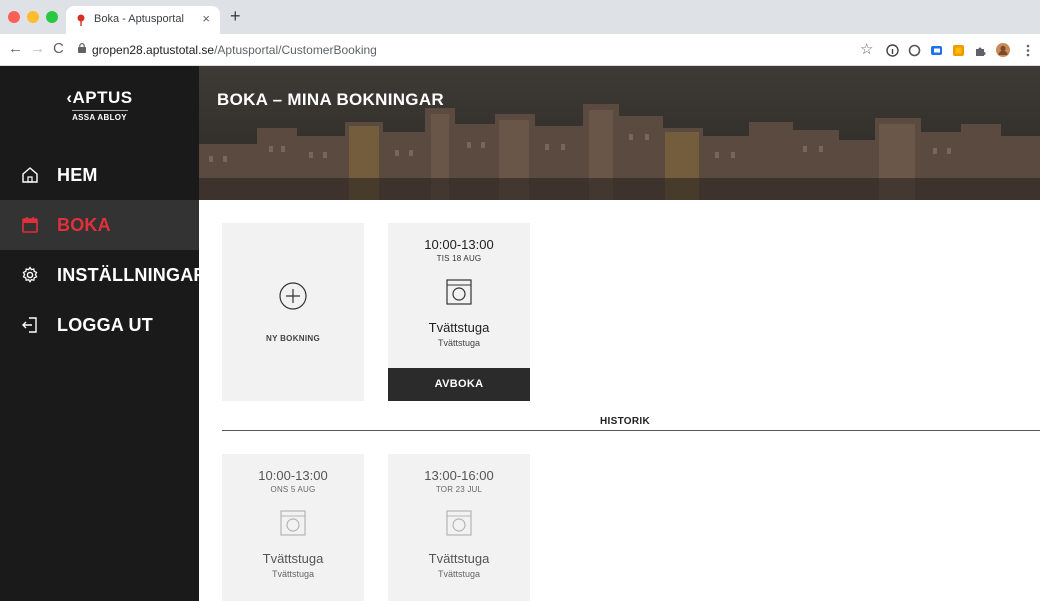 This screenshot has width=1040, height=601. Describe the element at coordinates (625, 421) in the screenshot. I see `history-heading: HISTORIK` at that location.